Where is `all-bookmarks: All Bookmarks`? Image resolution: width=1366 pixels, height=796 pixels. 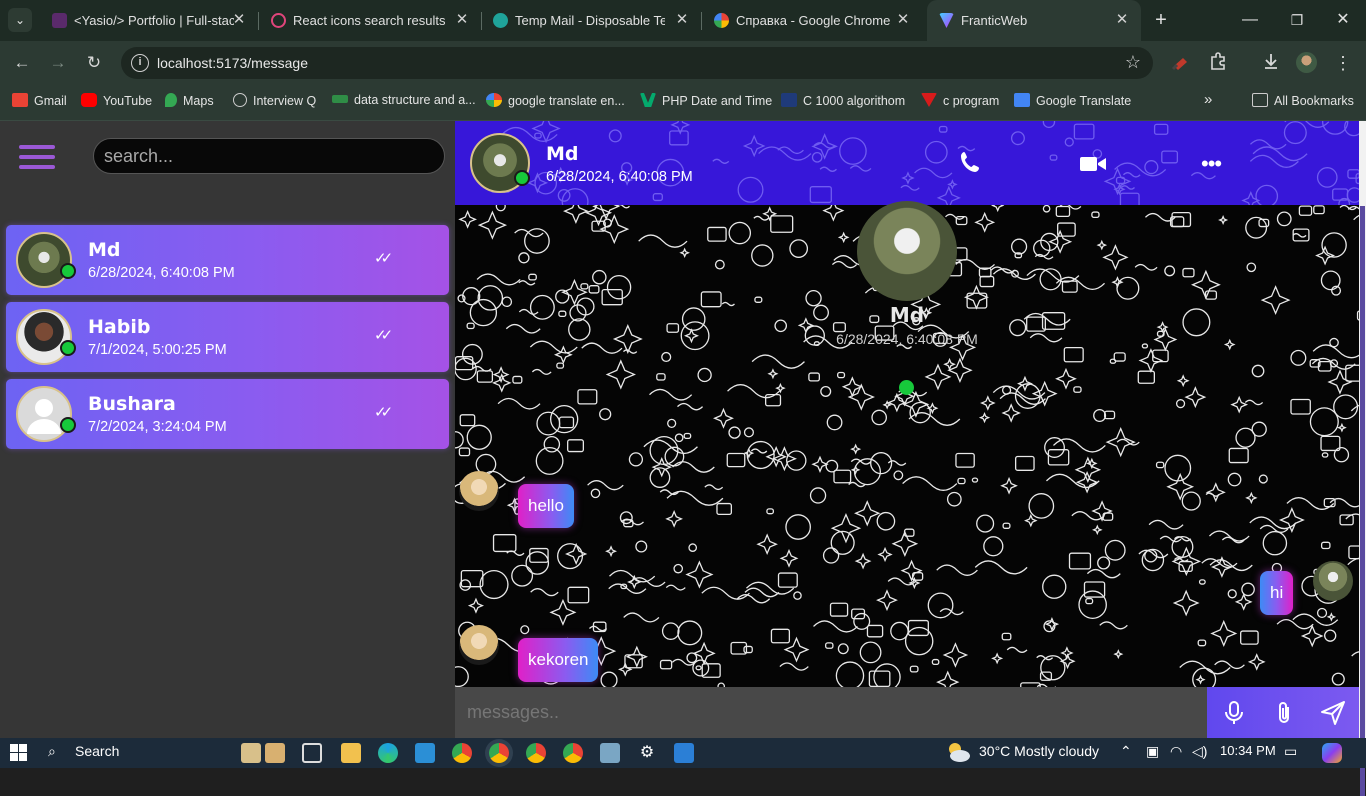 all-bookmarks: All Bookmarks is located at coordinates (1303, 103).